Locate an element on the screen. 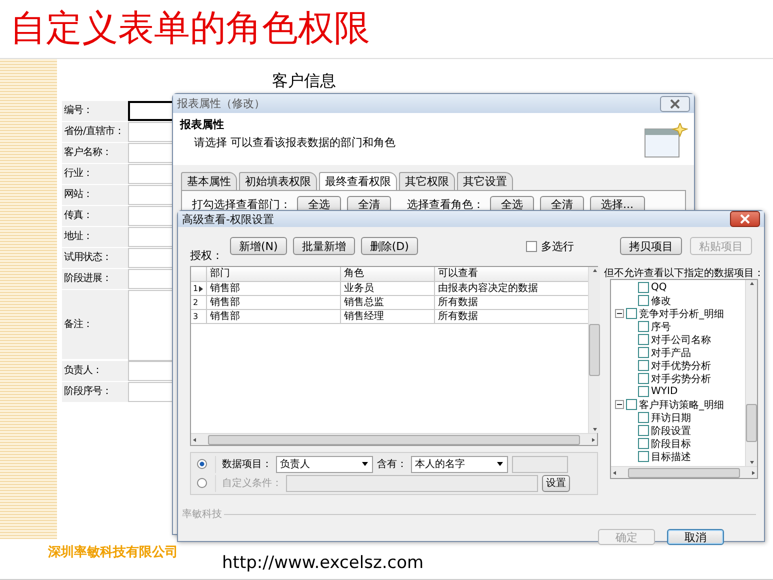 The image size is (773, 580). dropdown: 本人的名字 is located at coordinates (459, 464).